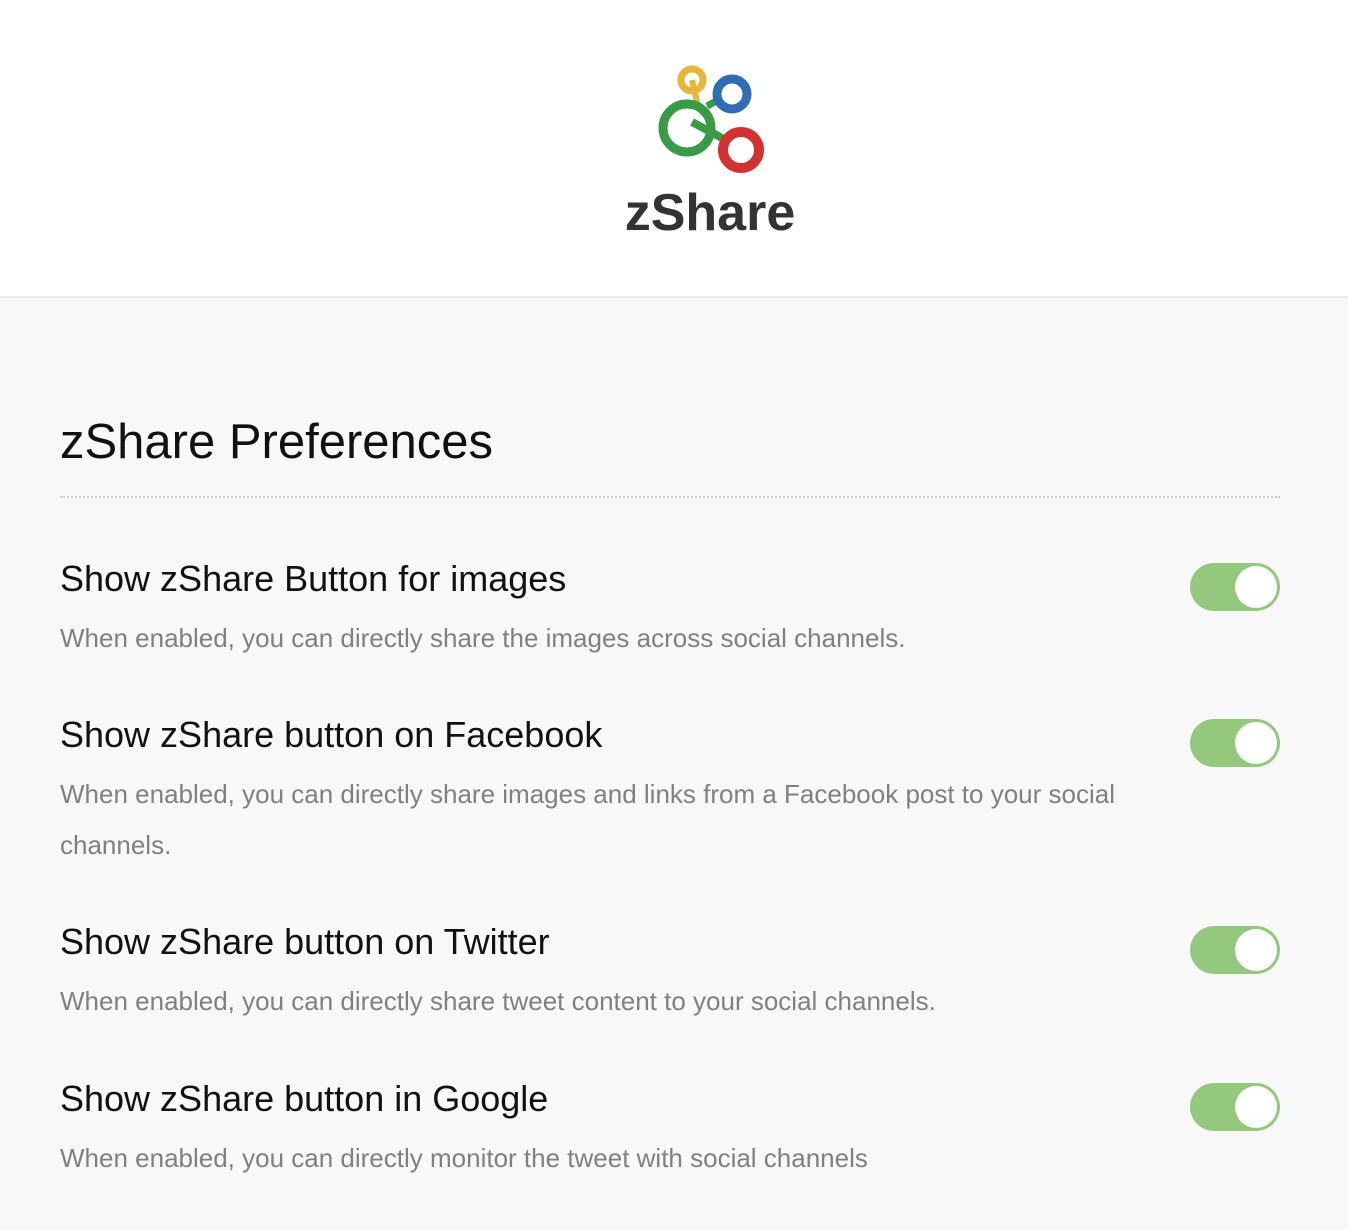  What do you see at coordinates (313, 578) in the screenshot?
I see `preference-title: Show zShare Button for images` at bounding box center [313, 578].